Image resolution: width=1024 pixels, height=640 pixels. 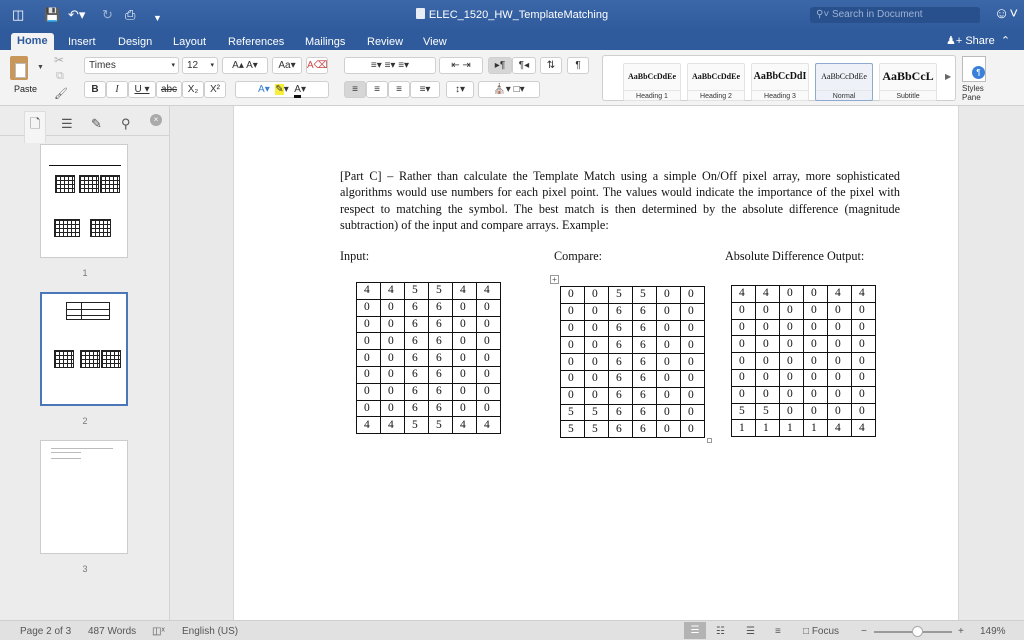 What do you see at coordinates (720, 631) in the screenshot?
I see `web-layout-icon: ☷` at bounding box center [720, 631].